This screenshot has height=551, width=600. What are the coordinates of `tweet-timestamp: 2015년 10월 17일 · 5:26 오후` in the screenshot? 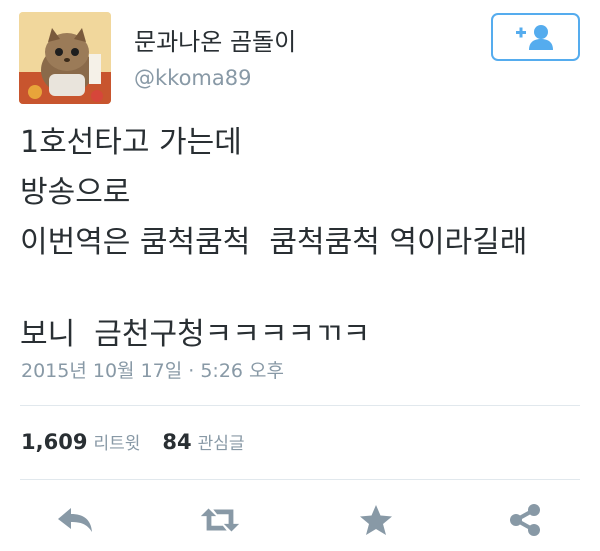 It's located at (152, 369).